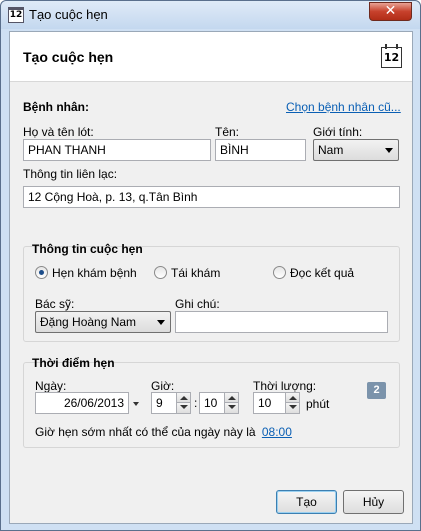  I want to click on date-input: 26/06/2013, so click(82, 403).